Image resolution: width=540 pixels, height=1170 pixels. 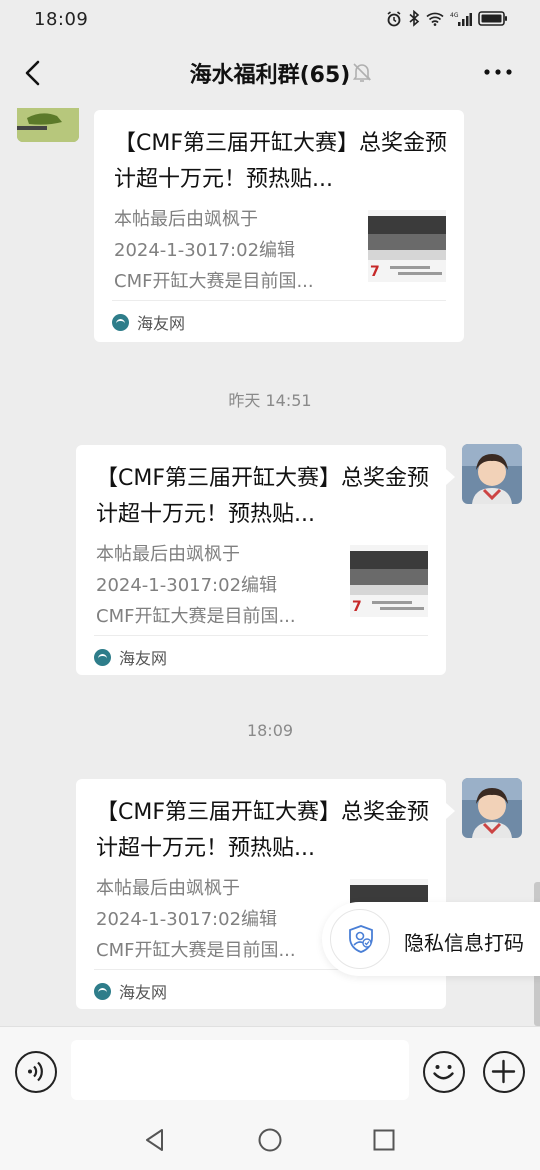 What do you see at coordinates (461, 19) in the screenshot?
I see `signal-4g-icon: 4G` at bounding box center [461, 19].